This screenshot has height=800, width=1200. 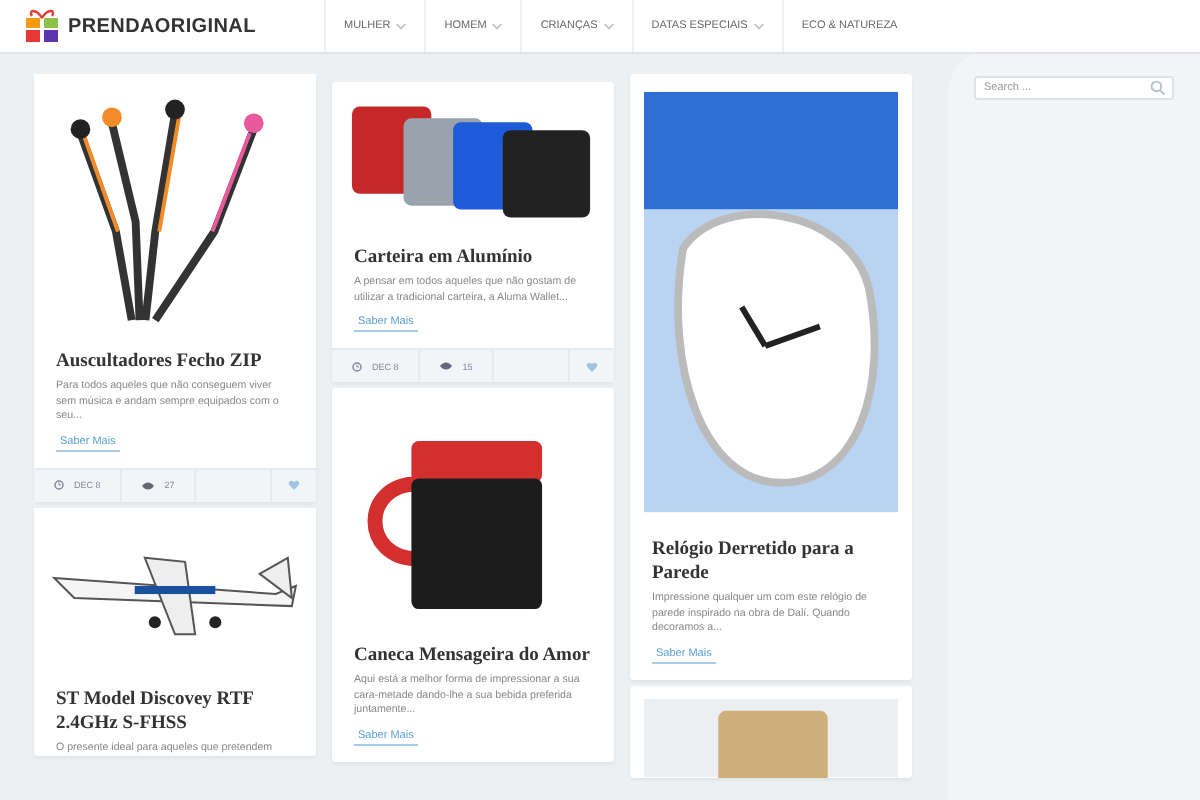 What do you see at coordinates (771, 302) in the screenshot?
I see `clock-photo` at bounding box center [771, 302].